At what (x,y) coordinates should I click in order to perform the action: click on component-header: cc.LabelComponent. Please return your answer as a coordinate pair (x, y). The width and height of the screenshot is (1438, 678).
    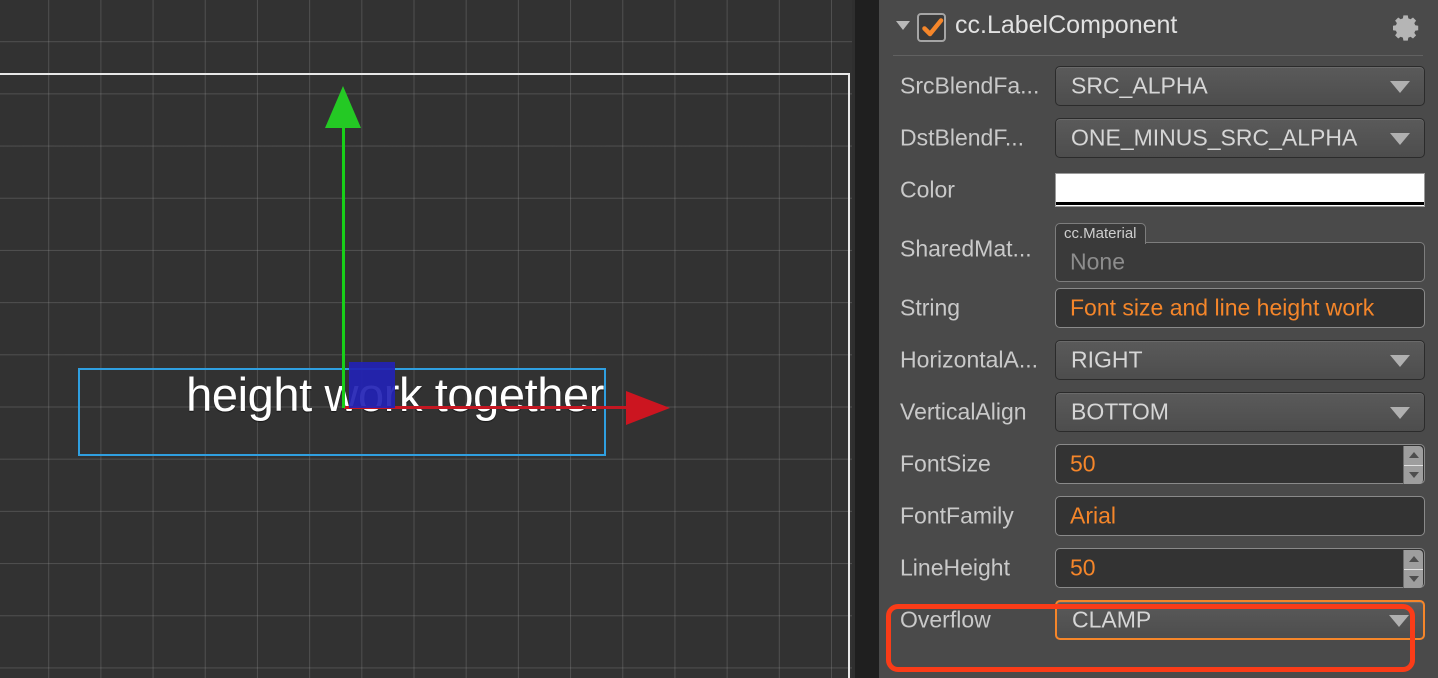
    Looking at the image, I should click on (1158, 28).